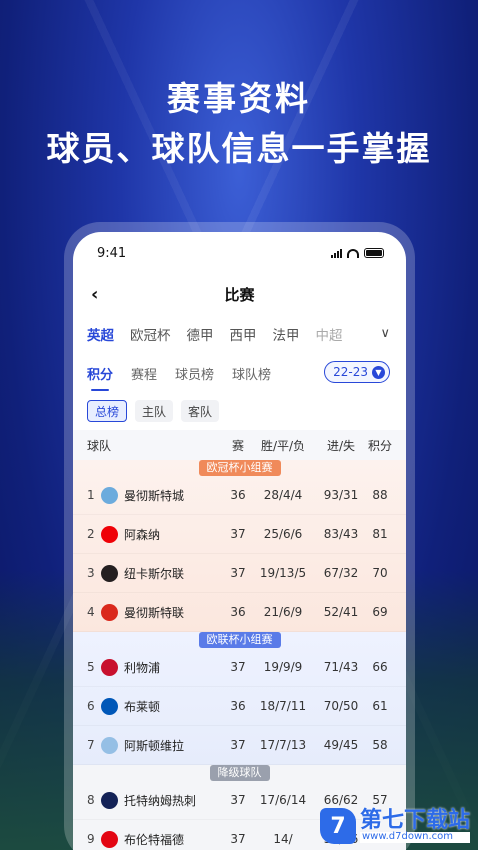  Describe the element at coordinates (100, 334) in the screenshot. I see `league-tab: 英超` at that location.